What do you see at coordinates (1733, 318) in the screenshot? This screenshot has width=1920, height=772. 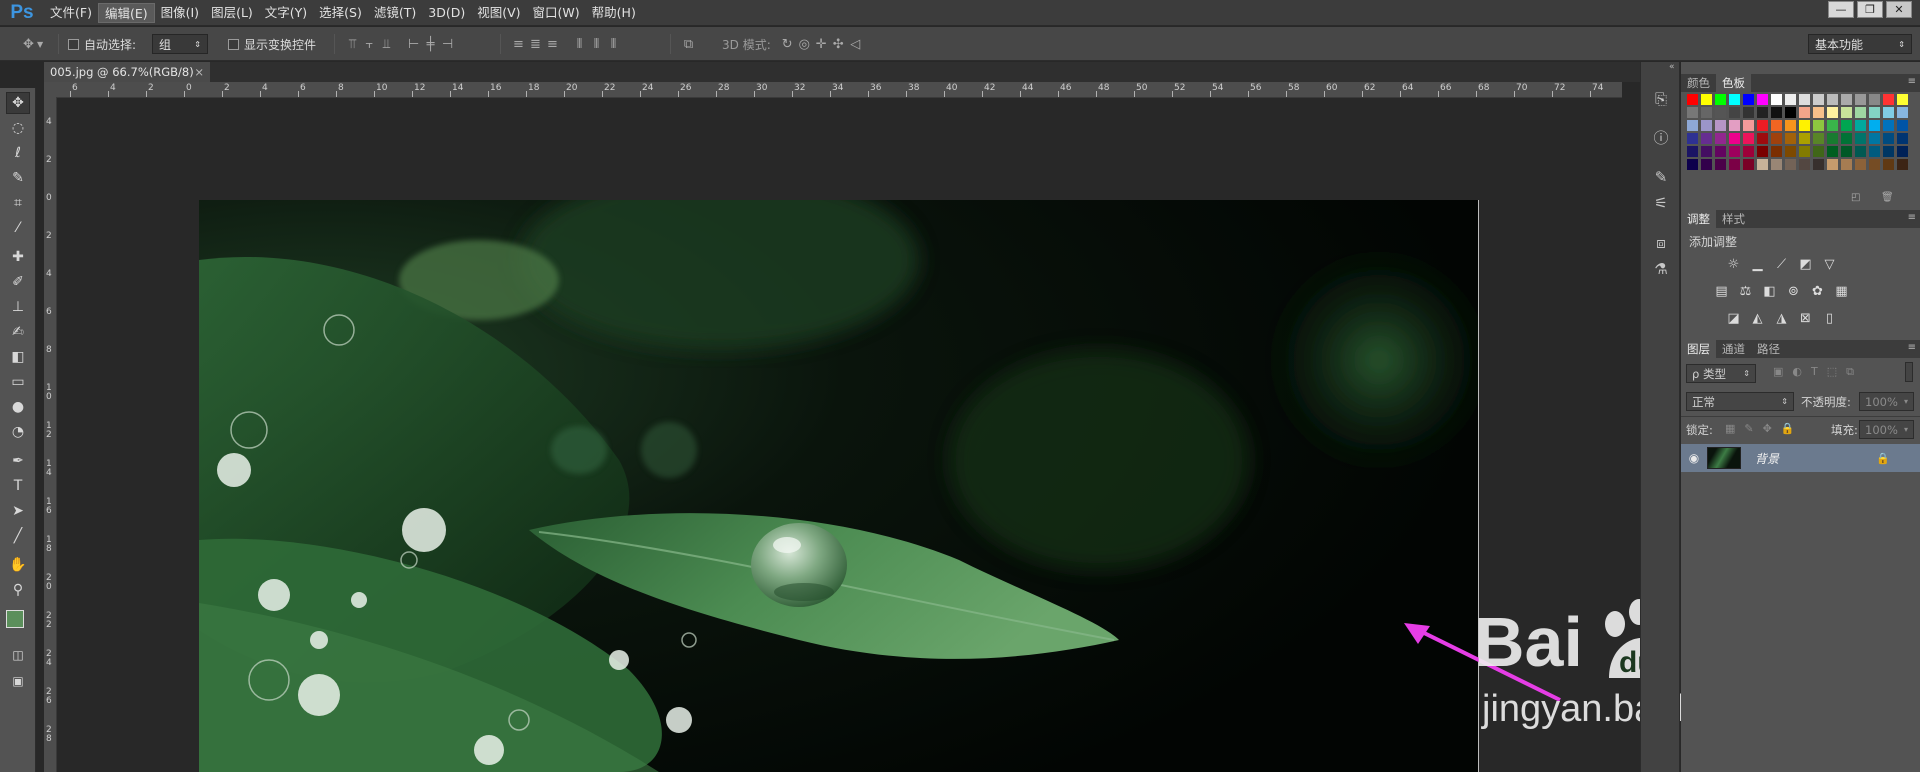 I see `invert-icon: ◪` at bounding box center [1733, 318].